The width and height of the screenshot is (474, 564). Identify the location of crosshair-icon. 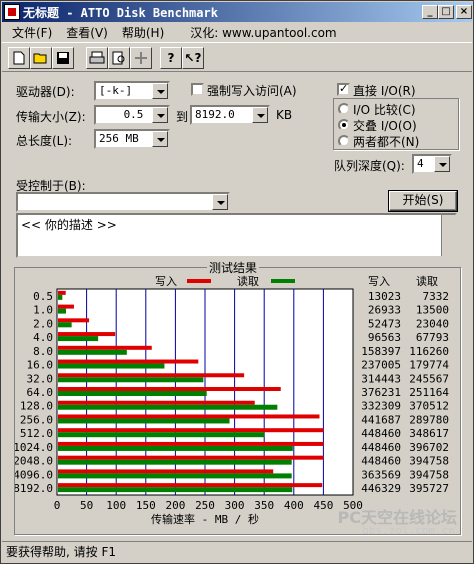
(141, 58).